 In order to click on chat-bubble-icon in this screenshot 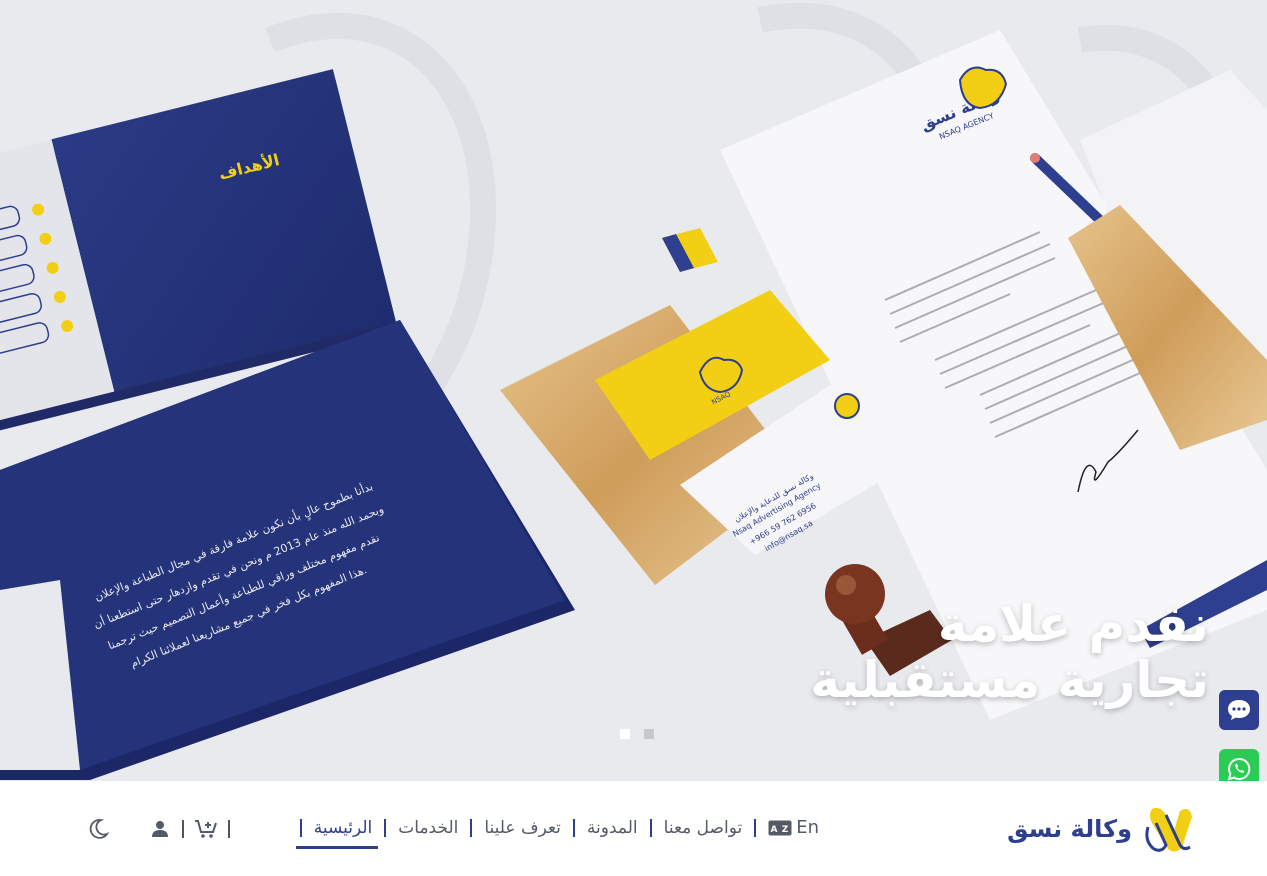, I will do `click(1239, 710)`.